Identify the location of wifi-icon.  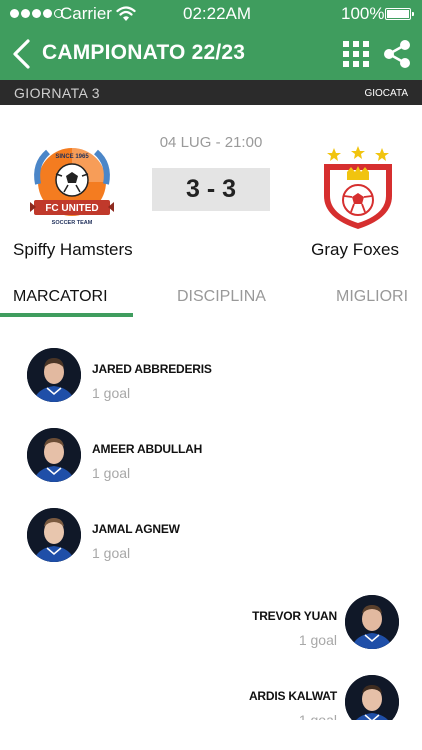
(126, 13).